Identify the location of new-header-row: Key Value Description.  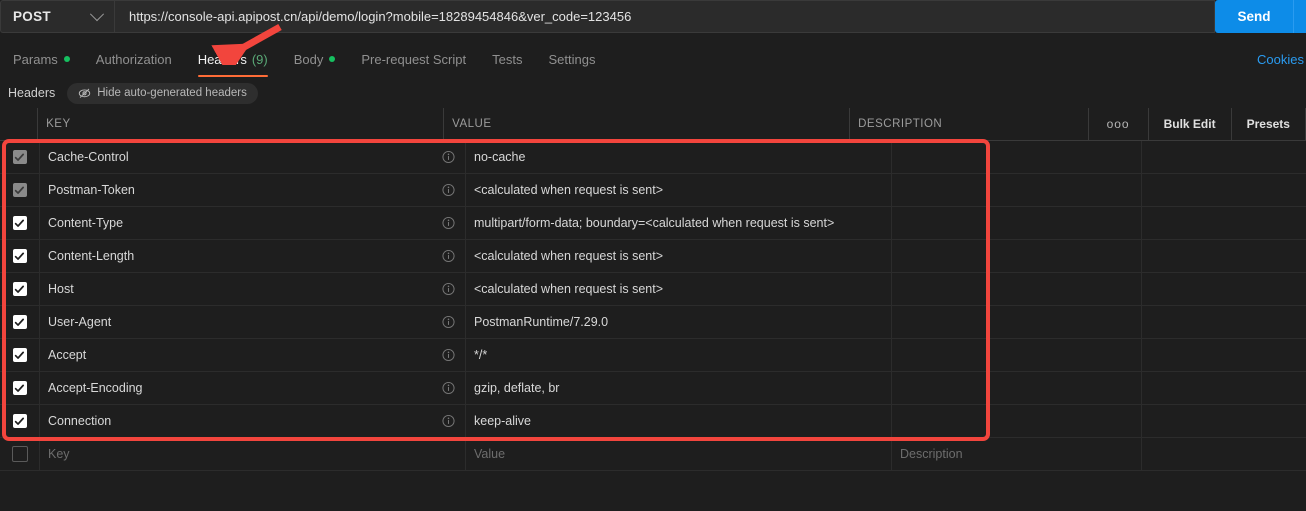
(653, 454).